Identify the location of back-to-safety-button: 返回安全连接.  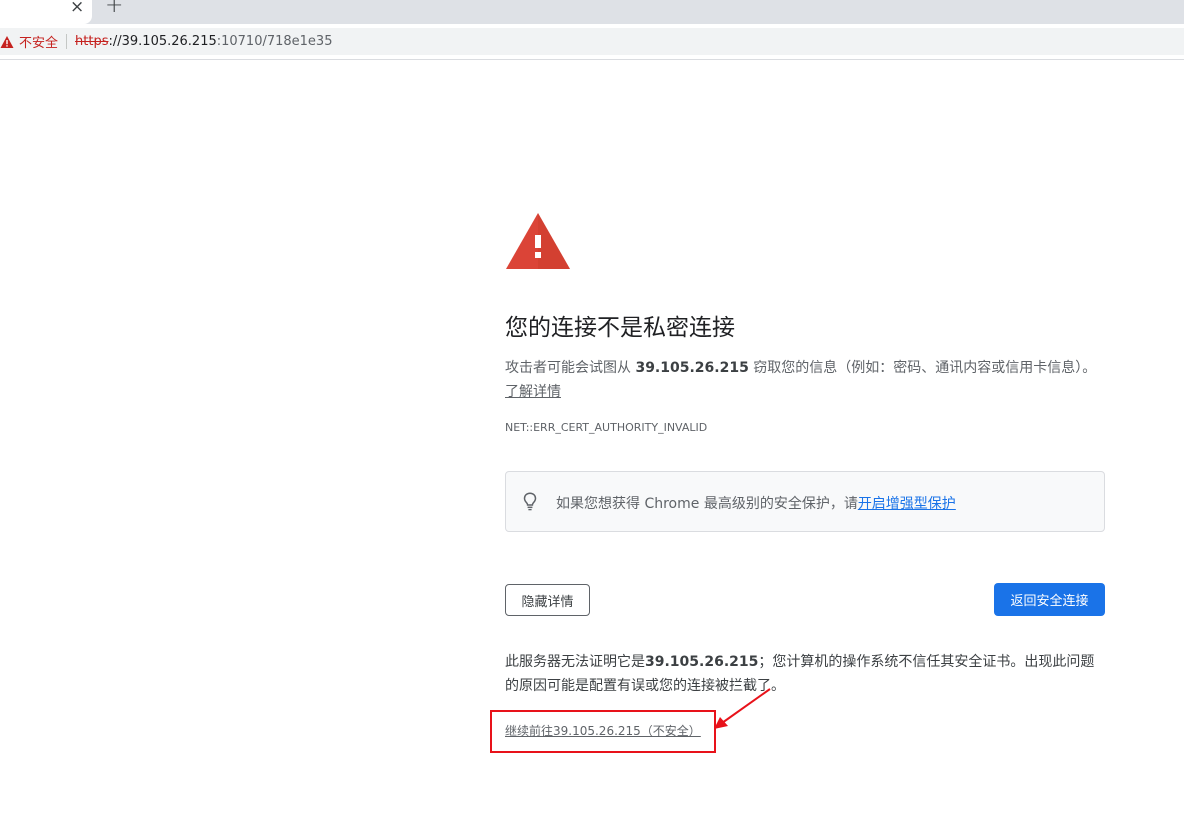
(1049, 599).